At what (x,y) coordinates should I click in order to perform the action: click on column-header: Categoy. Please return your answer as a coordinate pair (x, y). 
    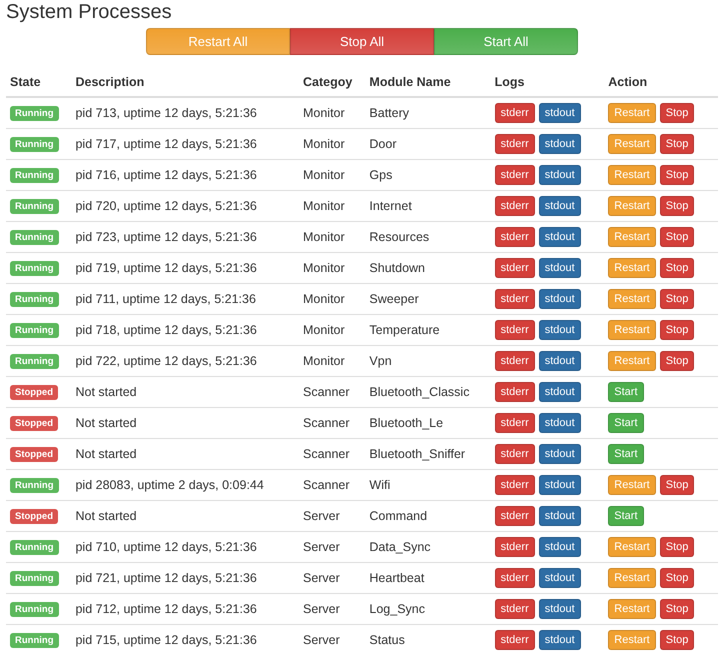
    Looking at the image, I should click on (327, 82).